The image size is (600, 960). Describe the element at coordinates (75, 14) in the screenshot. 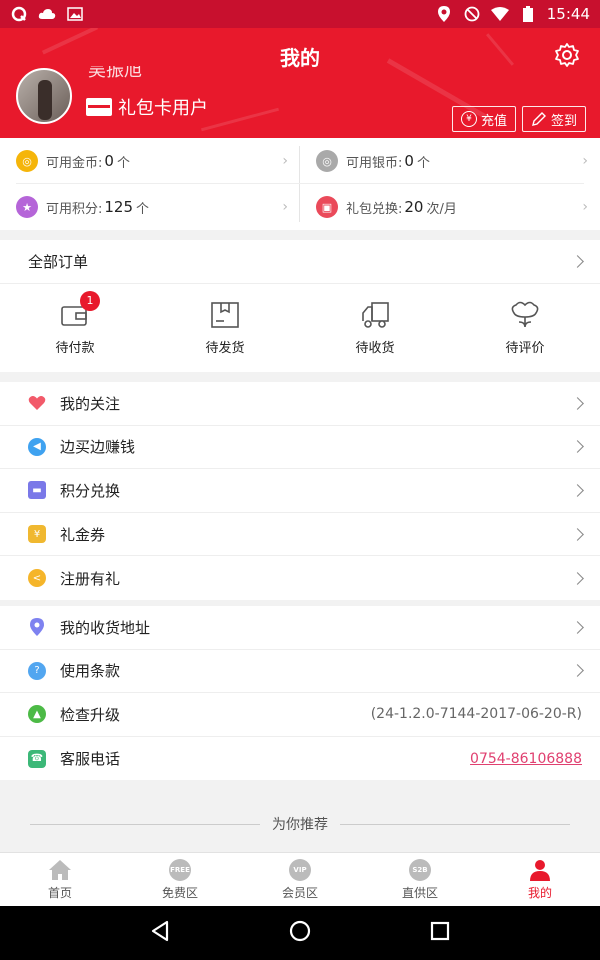

I see `image-icon` at that location.